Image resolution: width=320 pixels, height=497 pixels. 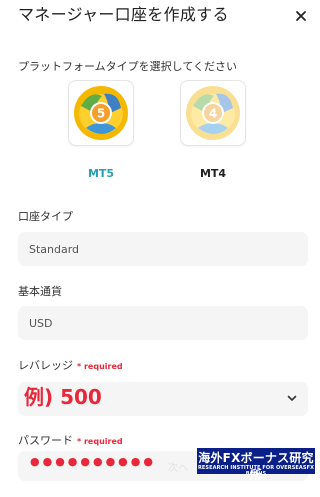 I want to click on mt5-version-digit: 5, so click(x=101, y=114).